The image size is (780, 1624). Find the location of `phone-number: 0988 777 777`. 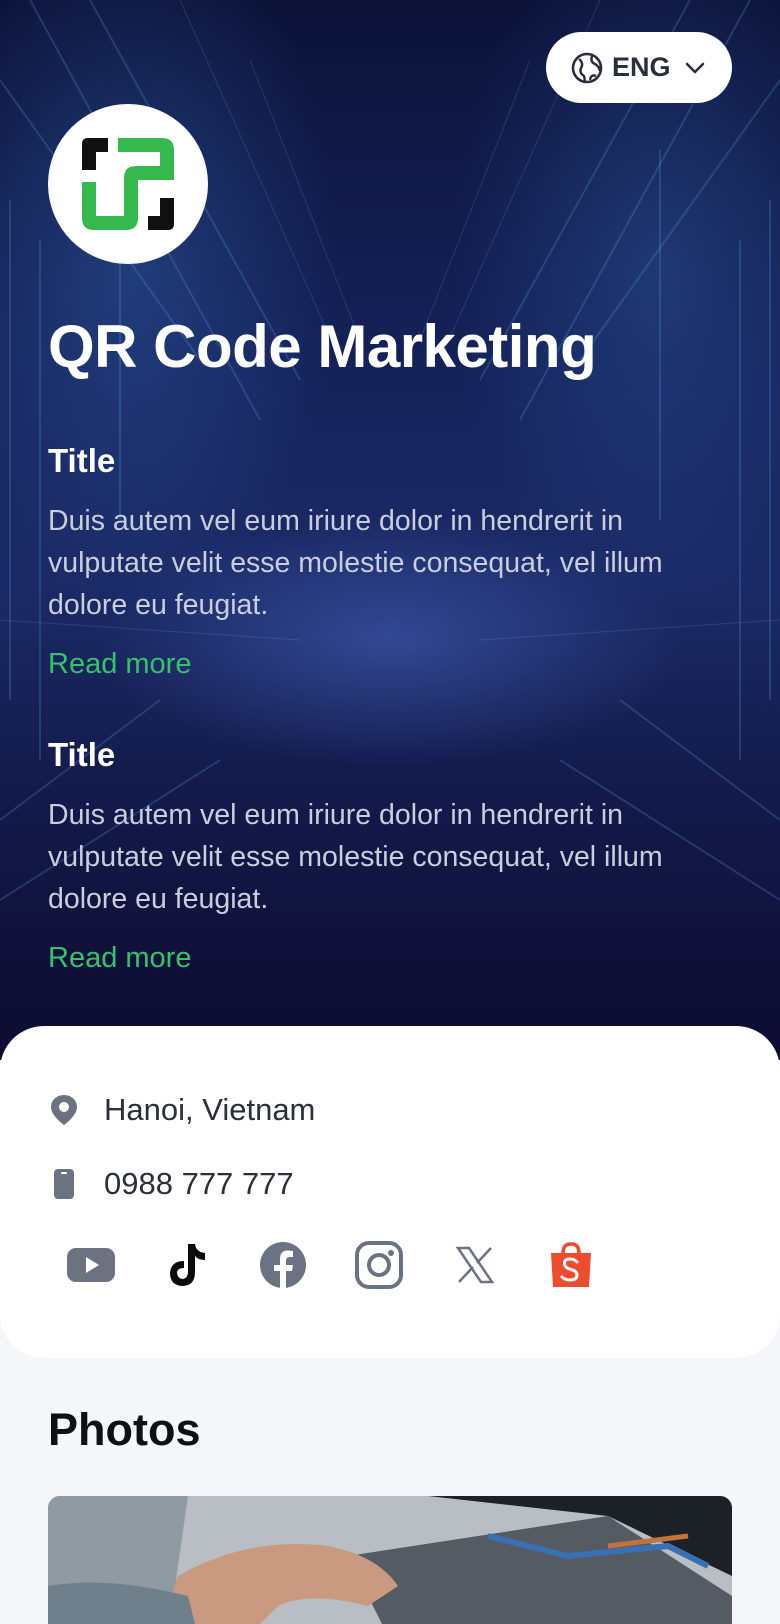

phone-number: 0988 777 777 is located at coordinates (199, 1184).